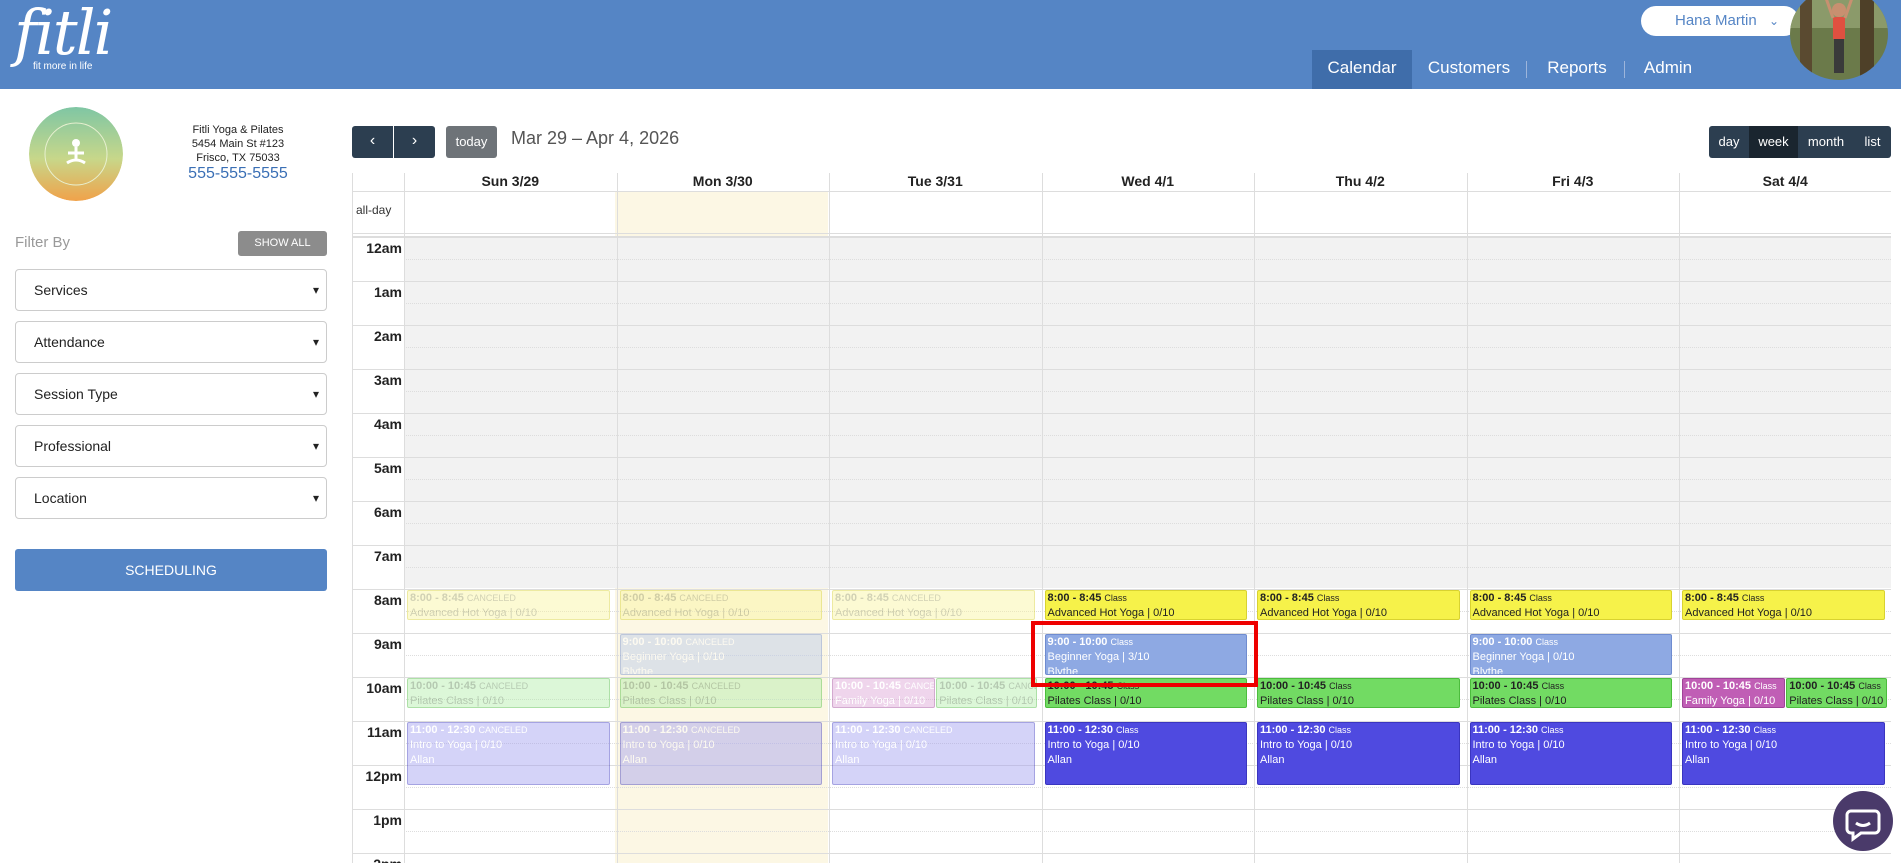  What do you see at coordinates (933, 598) in the screenshot?
I see `event-time-line: 8:00 - 8:45 CANCELED` at bounding box center [933, 598].